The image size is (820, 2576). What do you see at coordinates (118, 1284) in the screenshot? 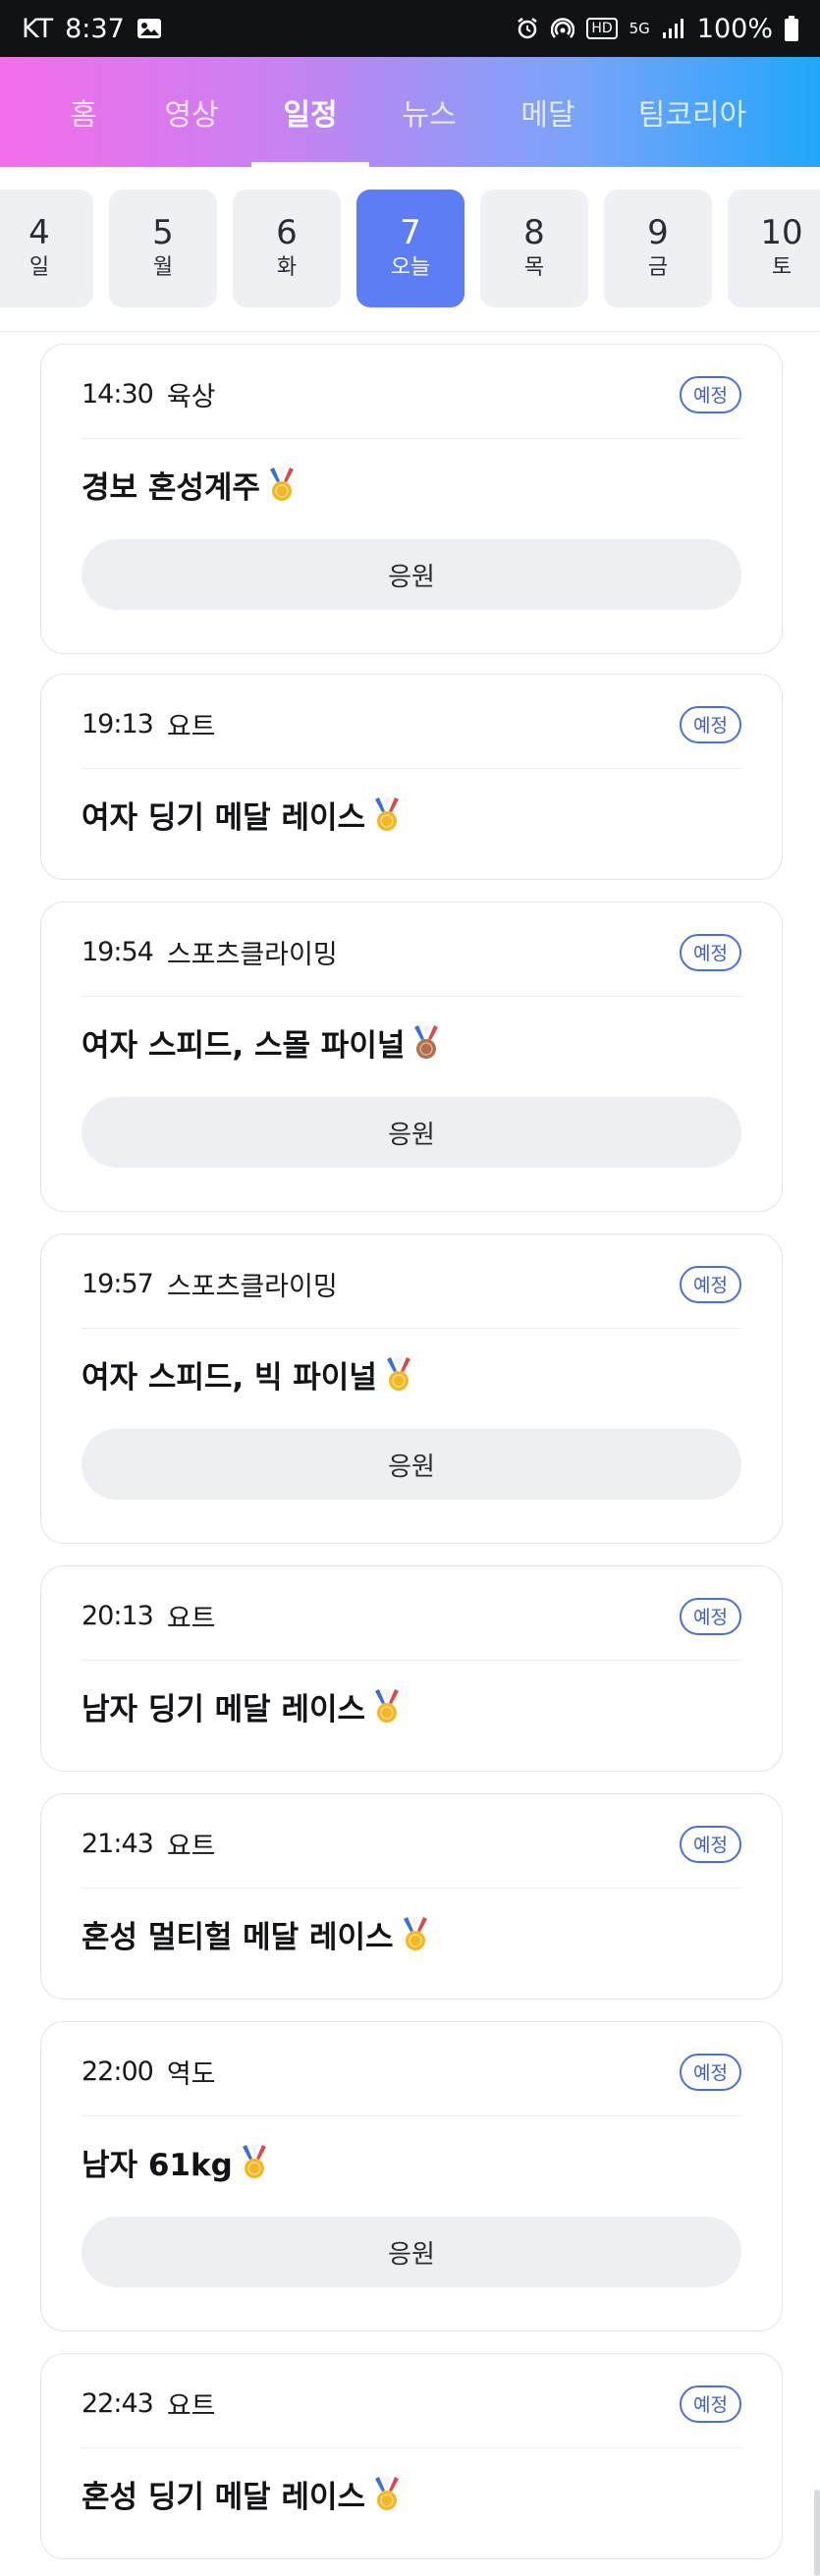
I see `event-time: 19:57` at bounding box center [118, 1284].